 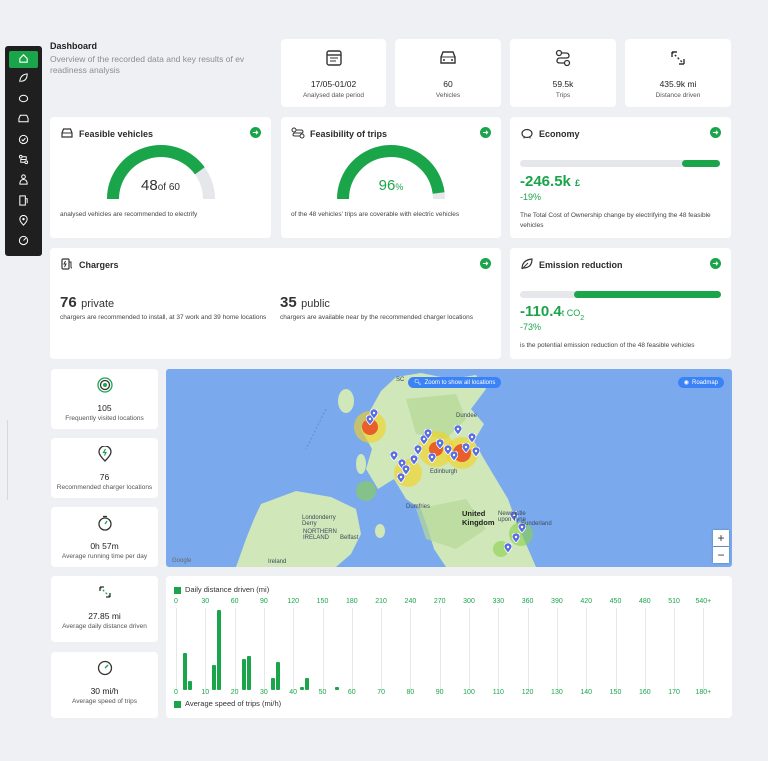 I want to click on economy-bar-track, so click(x=620, y=163).